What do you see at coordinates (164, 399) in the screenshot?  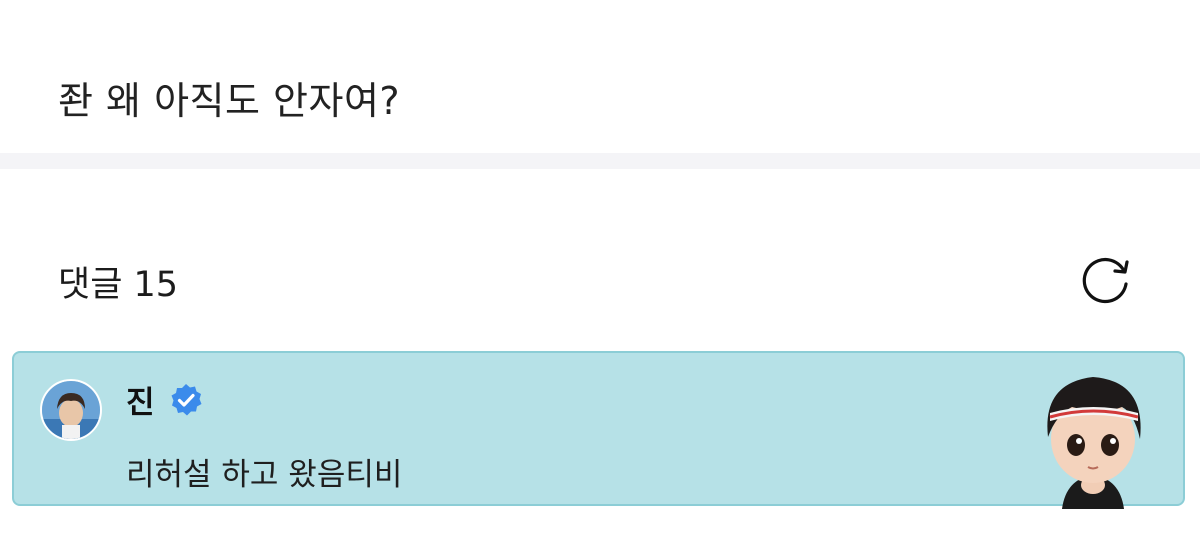 I see `author-row: 진` at bounding box center [164, 399].